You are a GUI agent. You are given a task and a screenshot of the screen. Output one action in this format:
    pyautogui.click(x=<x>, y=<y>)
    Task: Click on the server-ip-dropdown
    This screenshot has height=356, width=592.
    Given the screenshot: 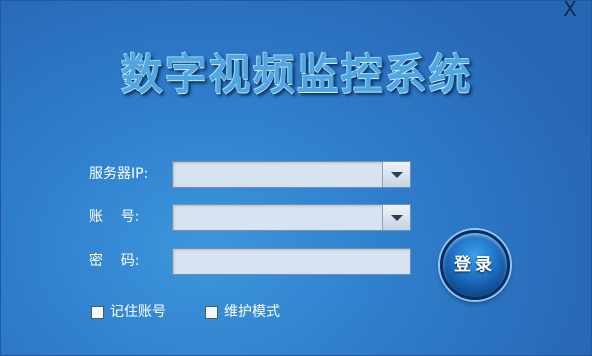 What is the action you would take?
    pyautogui.click(x=291, y=174)
    